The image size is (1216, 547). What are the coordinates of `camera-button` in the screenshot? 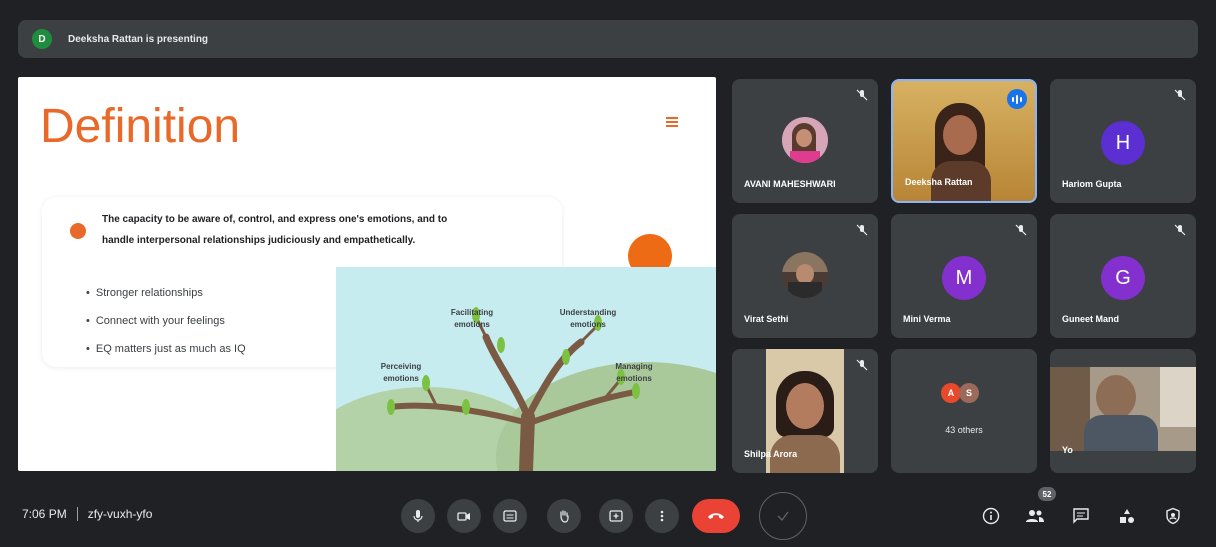 It's located at (464, 516).